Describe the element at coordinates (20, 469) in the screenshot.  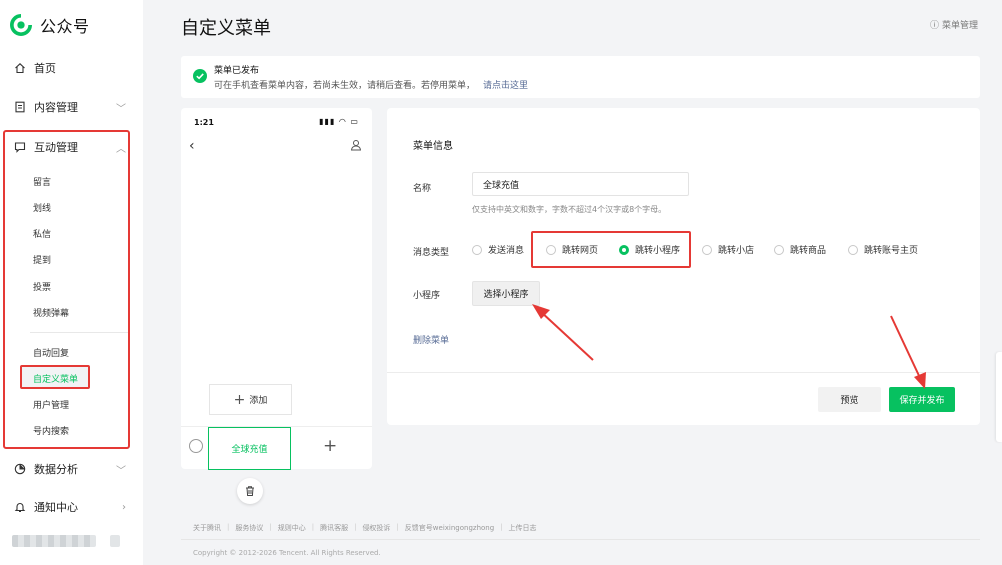
I see `chart-icon` at that location.